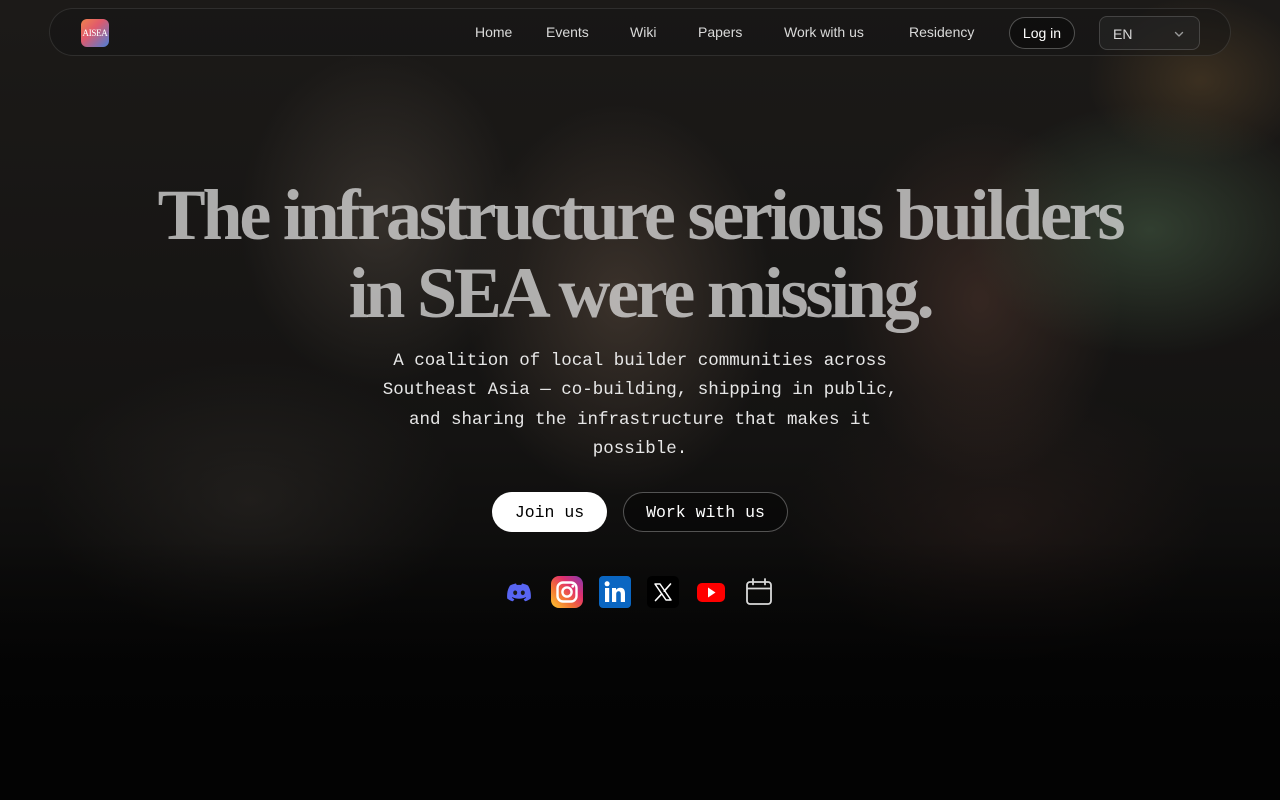  What do you see at coordinates (824, 32) in the screenshot?
I see `nav-link-work-with-us: Work with us` at bounding box center [824, 32].